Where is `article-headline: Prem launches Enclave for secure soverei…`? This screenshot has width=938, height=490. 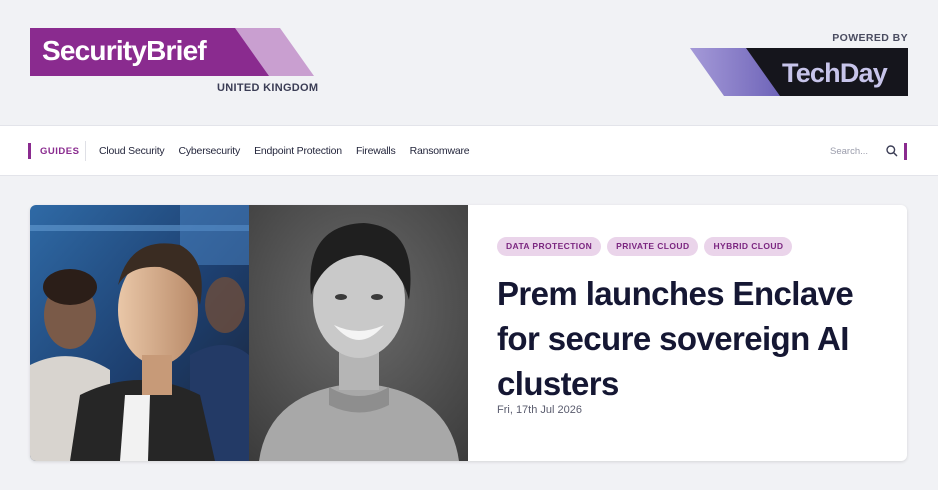 article-headline: Prem launches Enclave for secure soverei… is located at coordinates (692, 338).